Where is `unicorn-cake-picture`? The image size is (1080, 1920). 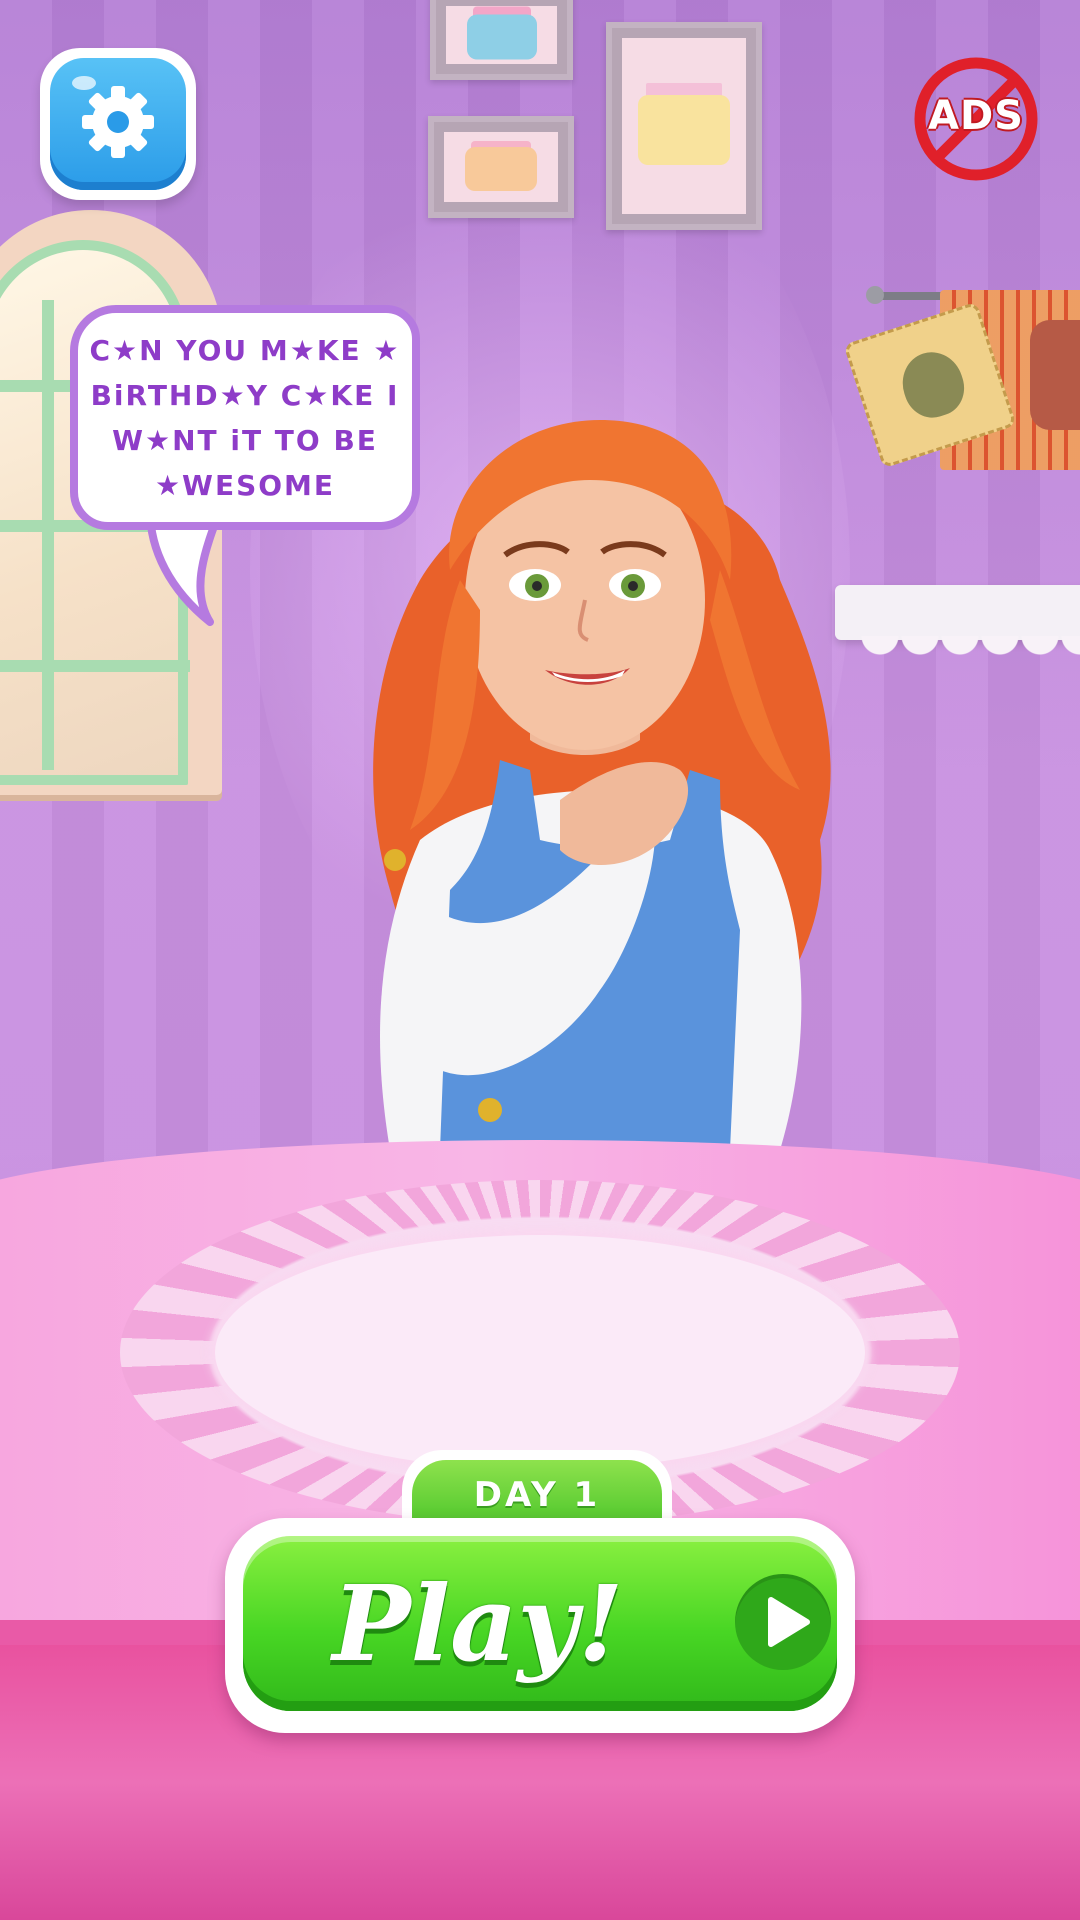 unicorn-cake-picture is located at coordinates (684, 126).